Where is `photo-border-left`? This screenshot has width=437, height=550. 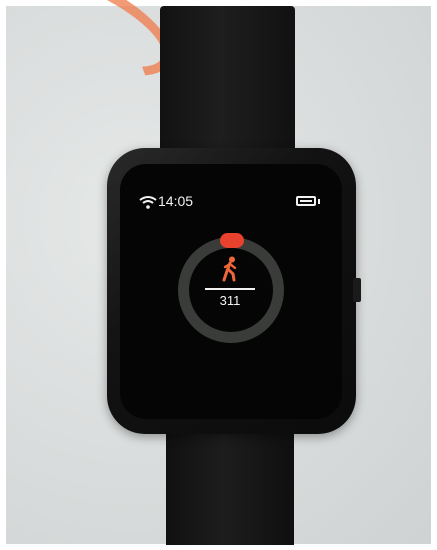
photo-border-left is located at coordinates (3, 275).